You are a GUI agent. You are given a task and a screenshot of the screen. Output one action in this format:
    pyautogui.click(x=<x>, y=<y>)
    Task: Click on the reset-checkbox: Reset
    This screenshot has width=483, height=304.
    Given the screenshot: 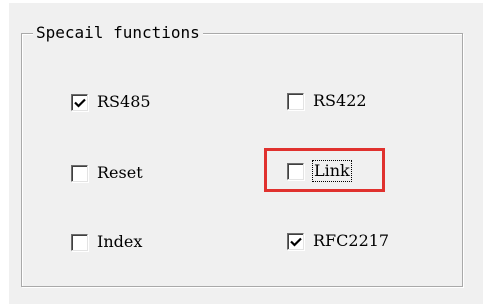 What is the action you would take?
    pyautogui.click(x=107, y=173)
    